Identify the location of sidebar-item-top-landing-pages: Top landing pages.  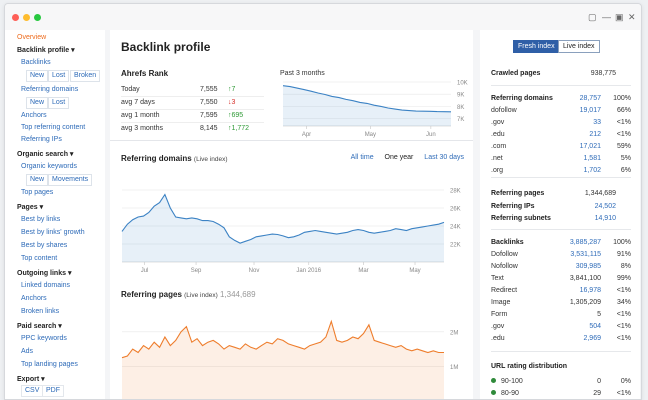
(49, 364).